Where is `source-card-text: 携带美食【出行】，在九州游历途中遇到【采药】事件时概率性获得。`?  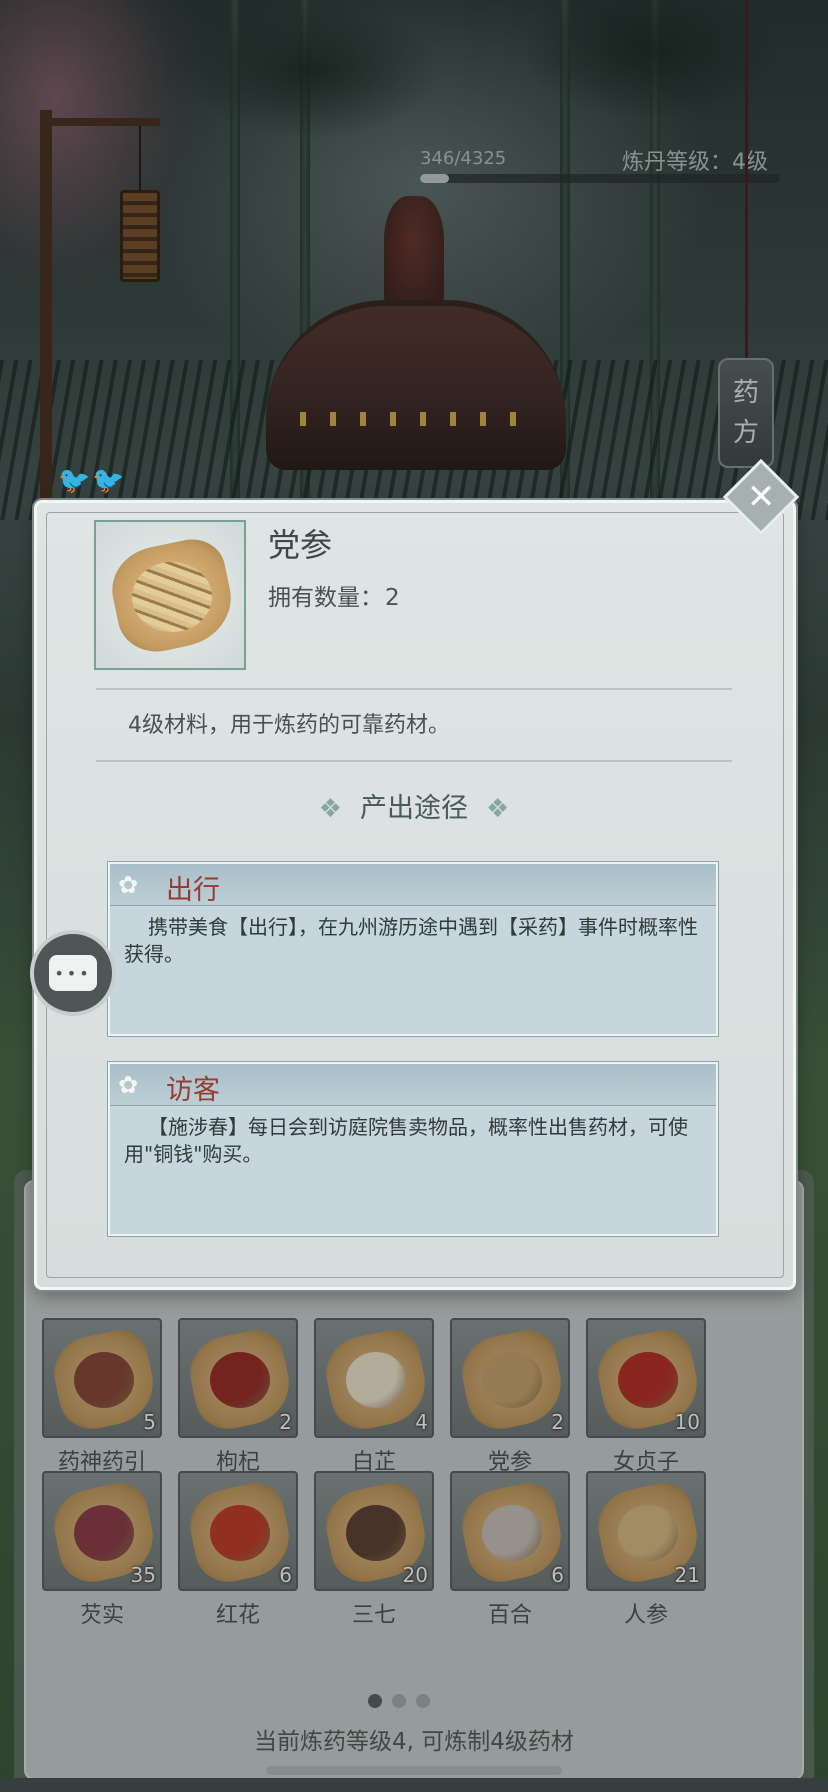 source-card-text: 携带美食【出行】，在九州游历途中遇到【采药】事件时概率性获得。 is located at coordinates (411, 940).